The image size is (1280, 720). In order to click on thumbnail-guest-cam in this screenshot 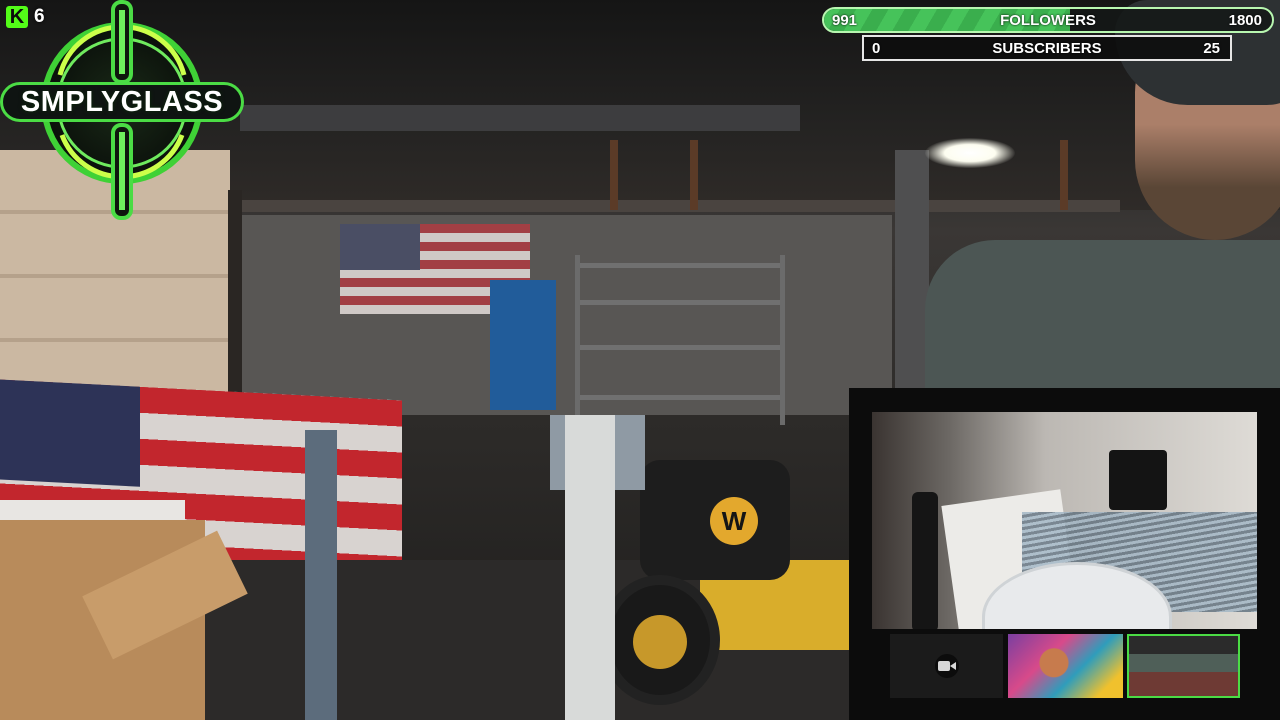, I will do `click(1065, 666)`.